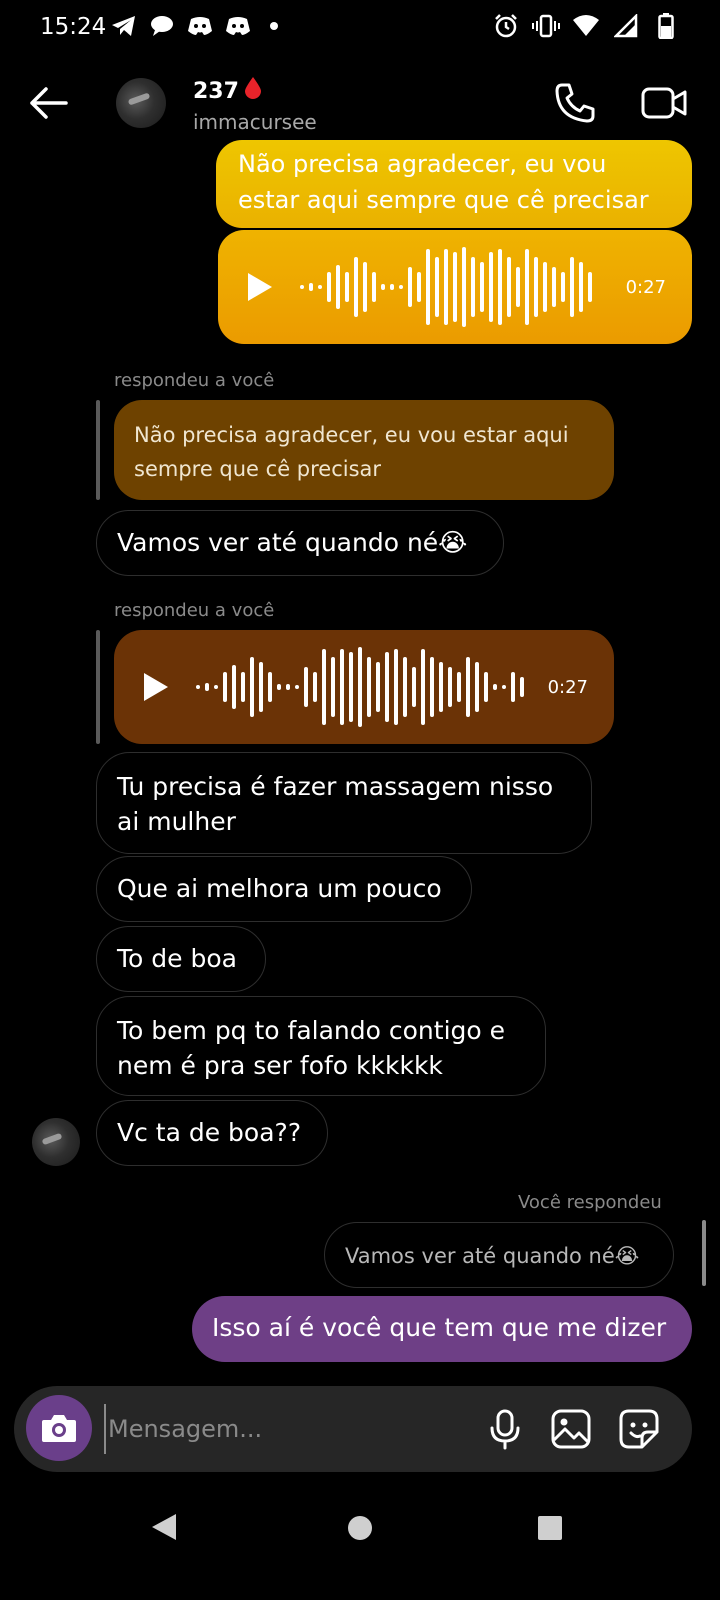 The image size is (720, 1600). What do you see at coordinates (575, 103) in the screenshot?
I see `phone-call-icon` at bounding box center [575, 103].